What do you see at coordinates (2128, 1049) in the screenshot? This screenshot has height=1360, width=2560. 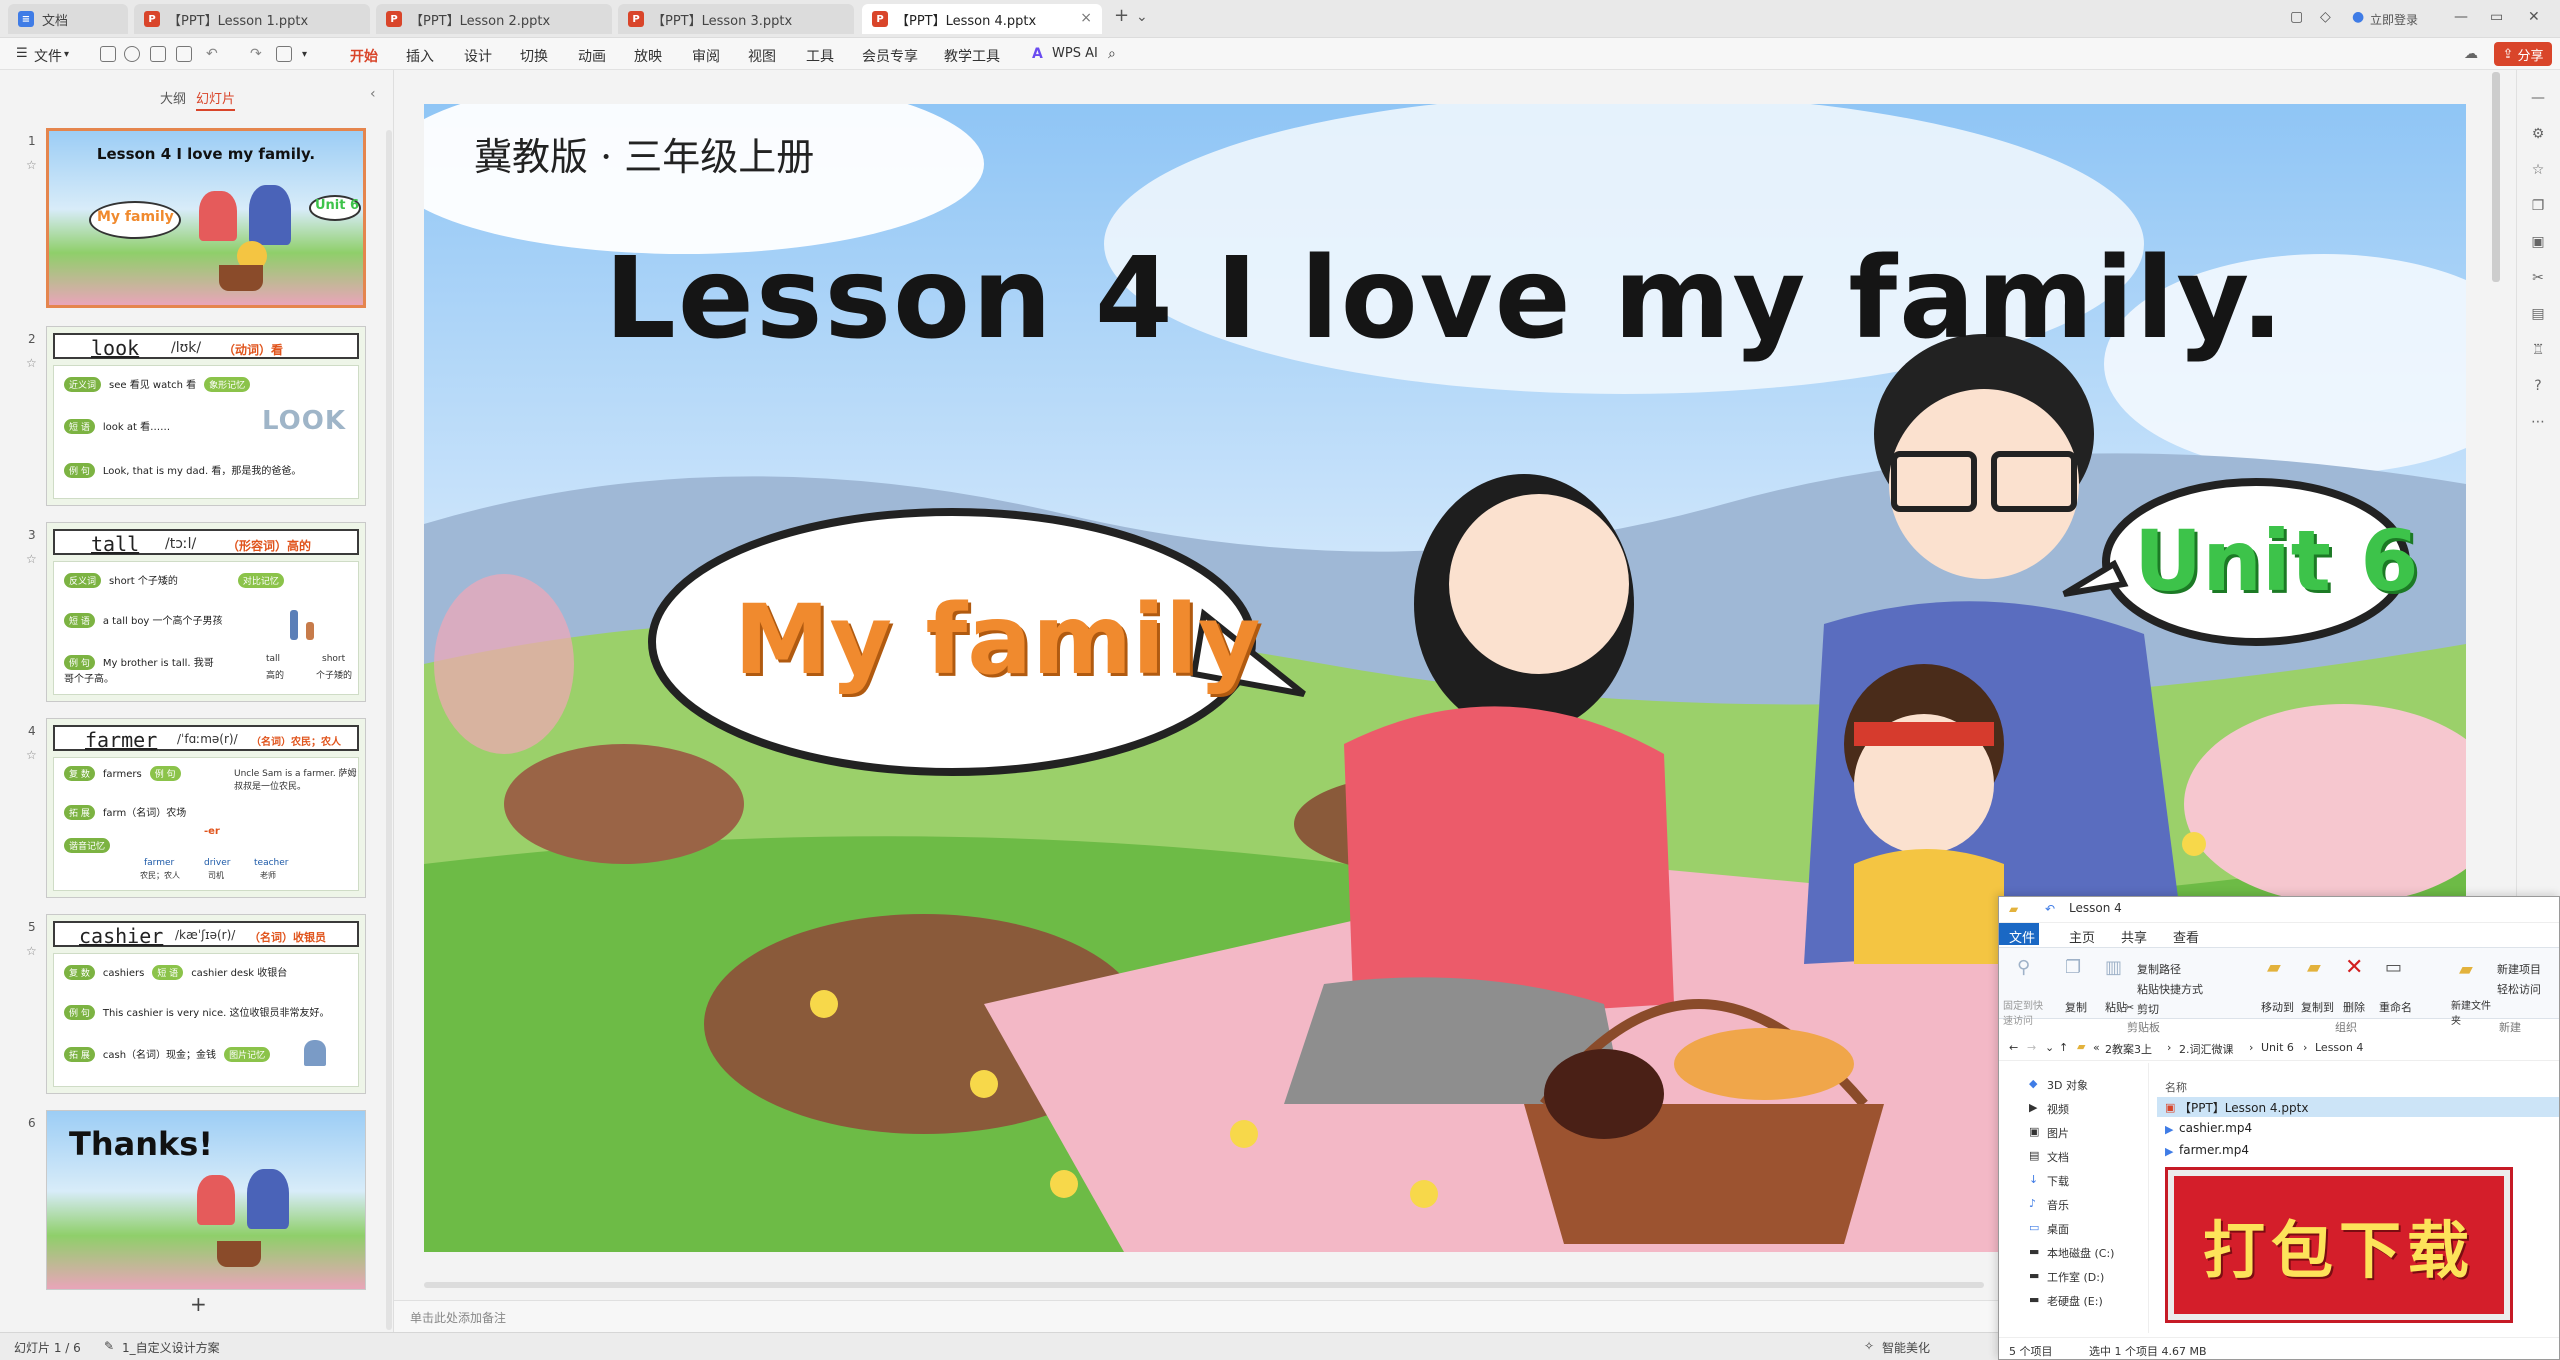 I see `breadcrumb-item: 2教案3上` at bounding box center [2128, 1049].